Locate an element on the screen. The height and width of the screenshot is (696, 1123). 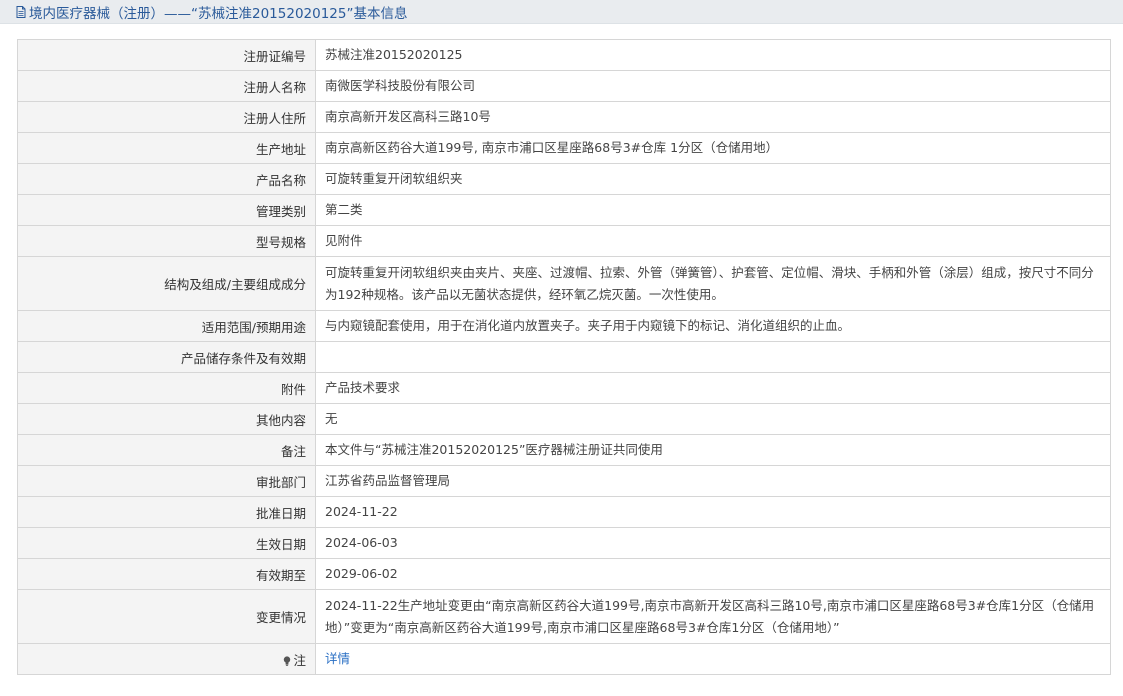
row-value: 南京高新开发区高科三路10号 is located at coordinates (713, 117).